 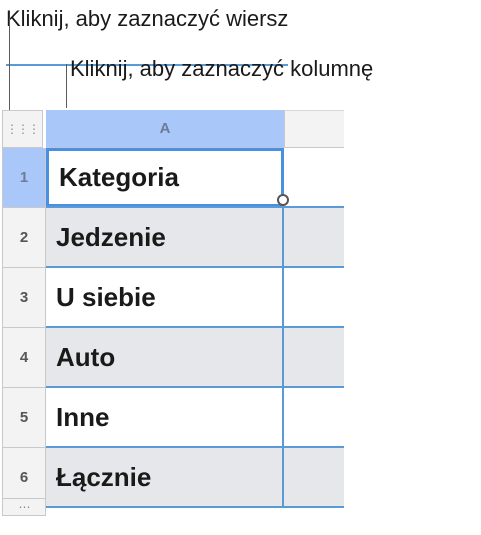 I want to click on row-header-1: 1, so click(x=24, y=178).